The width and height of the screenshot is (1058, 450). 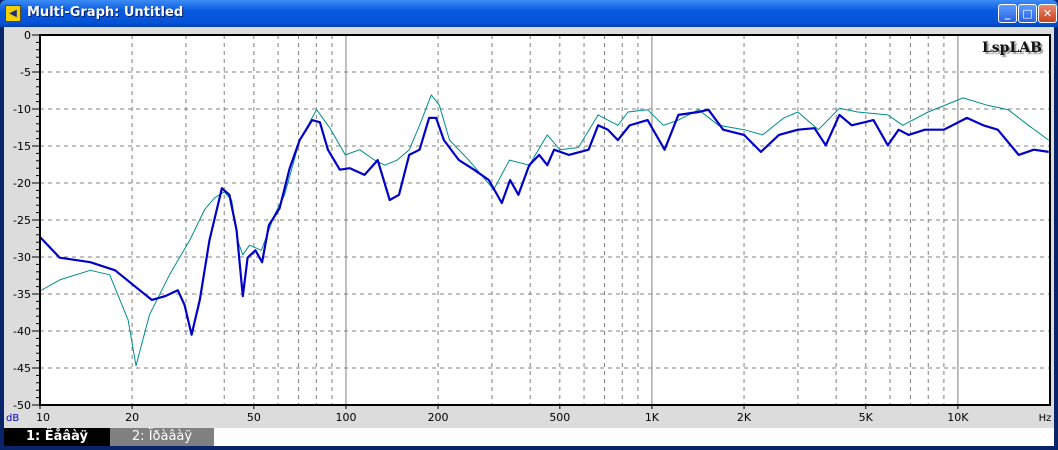 What do you see at coordinates (22, 331) in the screenshot?
I see `y-tick-label: -40` at bounding box center [22, 331].